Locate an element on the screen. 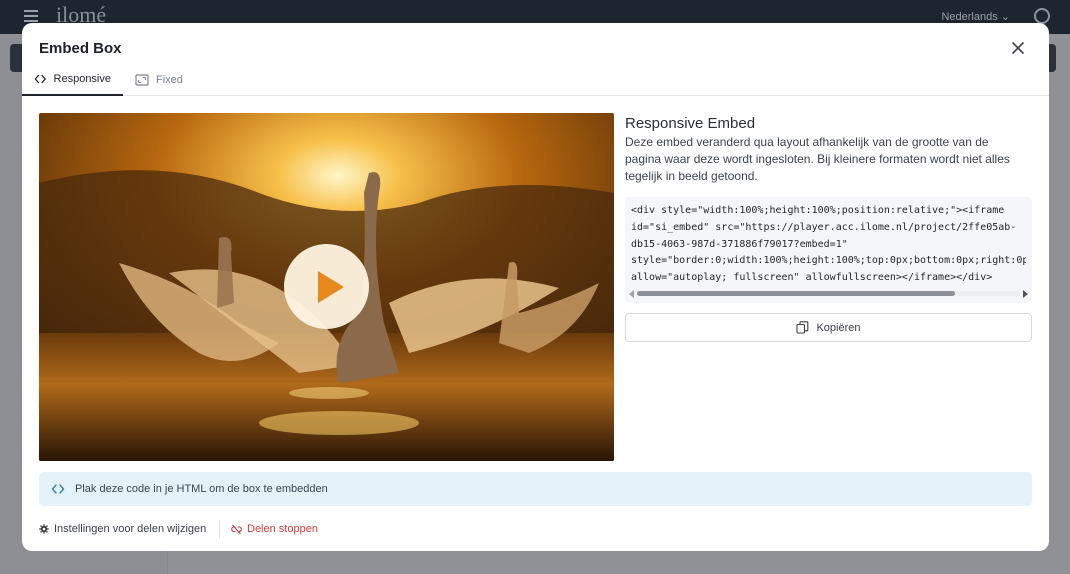 This screenshot has height=574, width=1070. language-select: Nederlands ⌄ is located at coordinates (975, 16).